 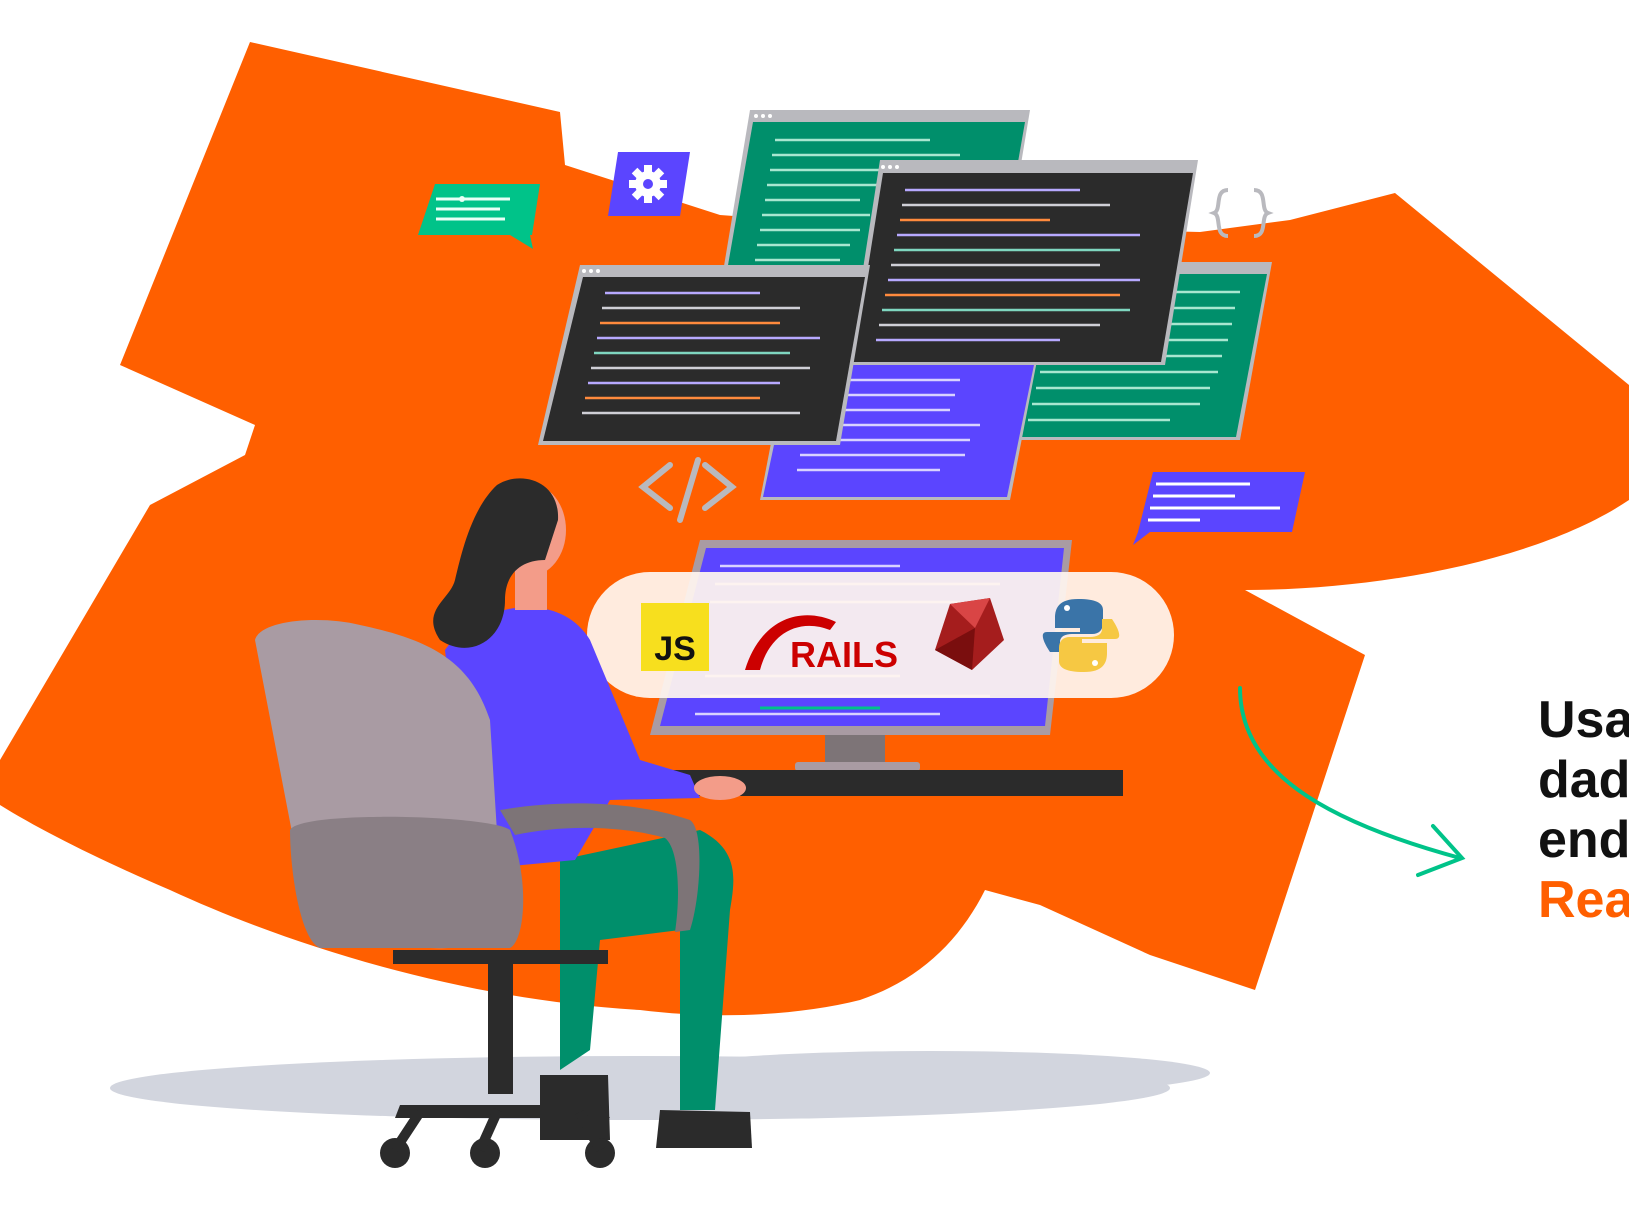 What do you see at coordinates (675, 649) in the screenshot?
I see `js-logo-text: JS` at bounding box center [675, 649].